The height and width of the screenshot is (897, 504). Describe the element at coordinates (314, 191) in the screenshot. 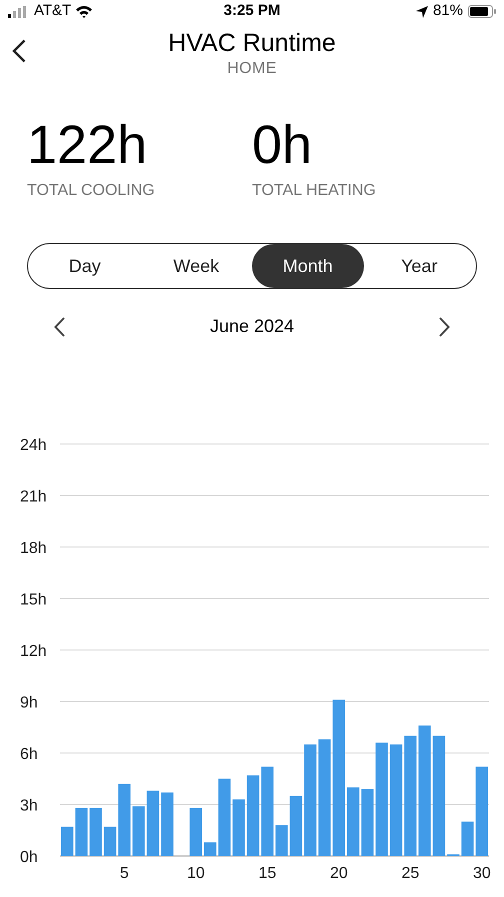

I see `total-label: TOTAL HEATING` at that location.